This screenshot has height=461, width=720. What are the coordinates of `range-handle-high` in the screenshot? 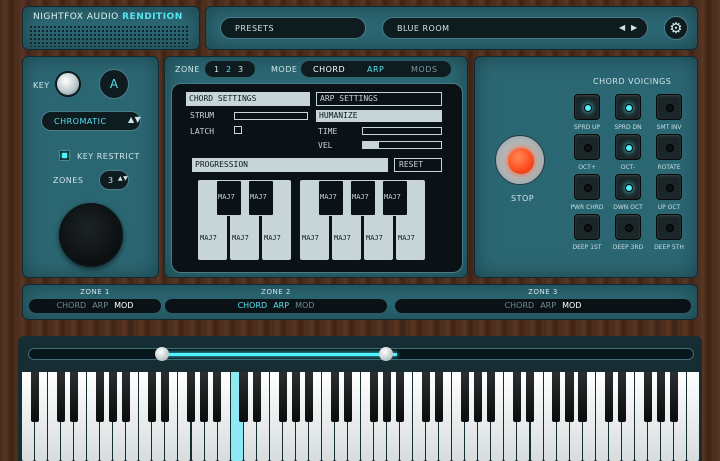 It's located at (386, 354).